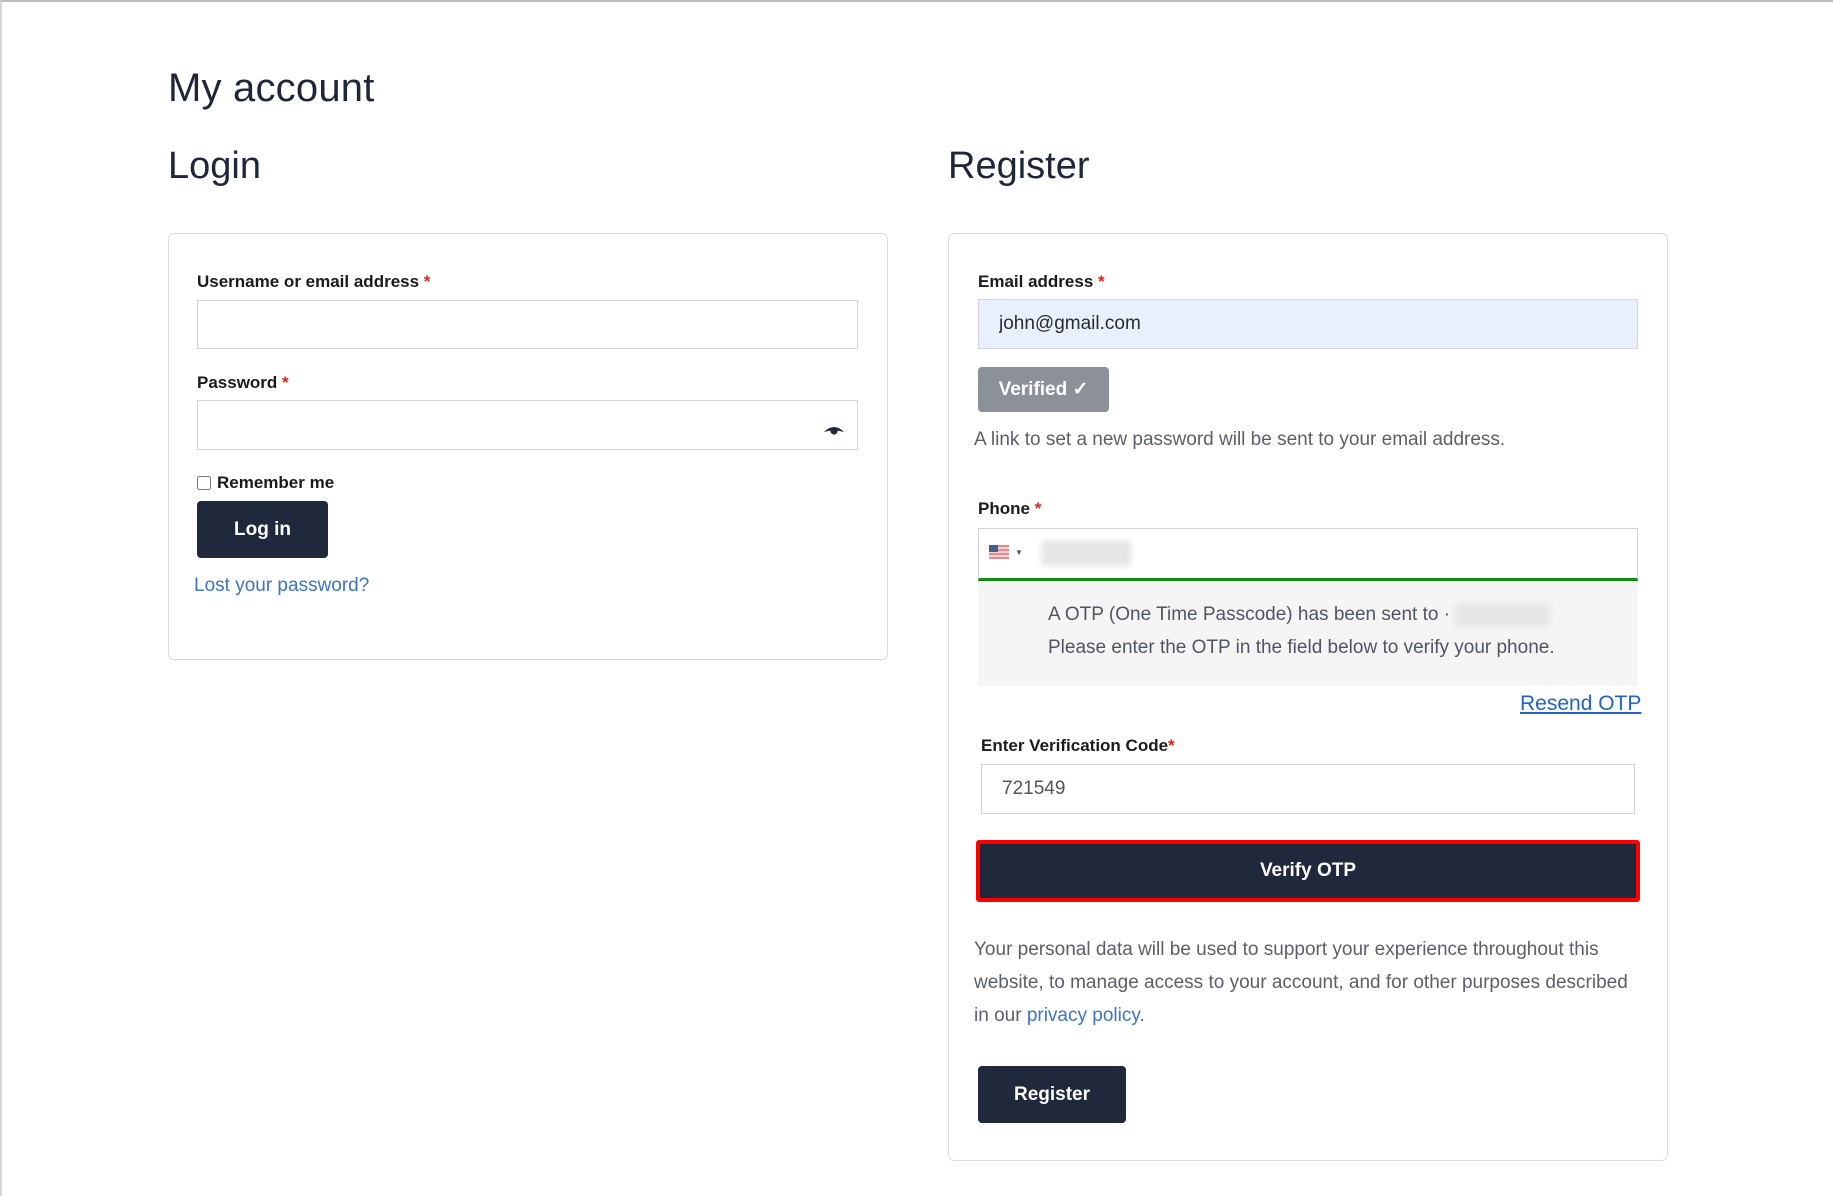 The height and width of the screenshot is (1196, 1833). What do you see at coordinates (1308, 789) in the screenshot?
I see `verification-code-input` at bounding box center [1308, 789].